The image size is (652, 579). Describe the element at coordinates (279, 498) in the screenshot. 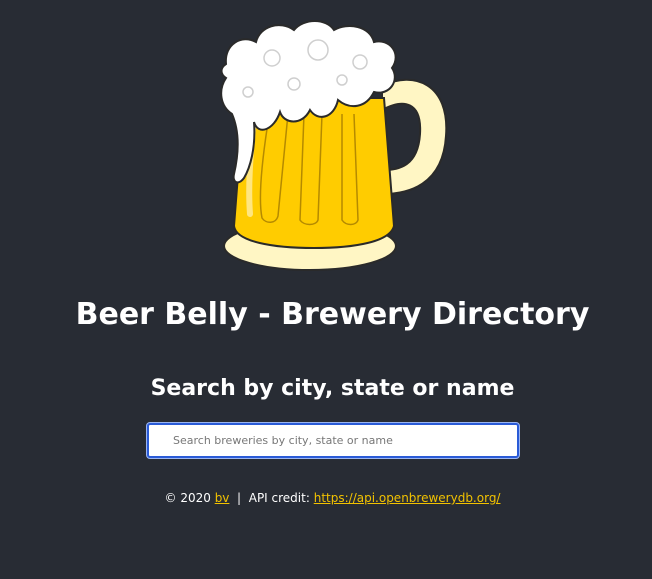

I see `api-credit-label: API credit:` at that location.